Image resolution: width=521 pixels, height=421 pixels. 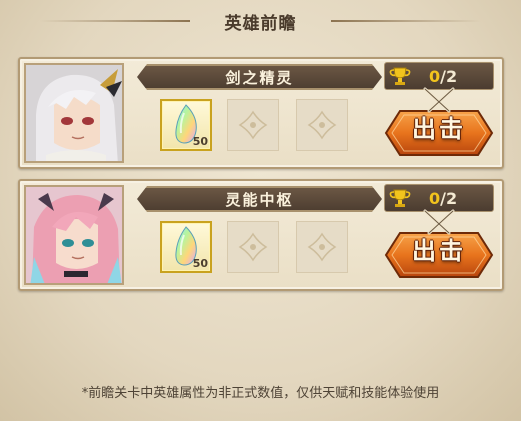 I want to click on hero-name-banner: 灵能中枢, so click(x=259, y=199).